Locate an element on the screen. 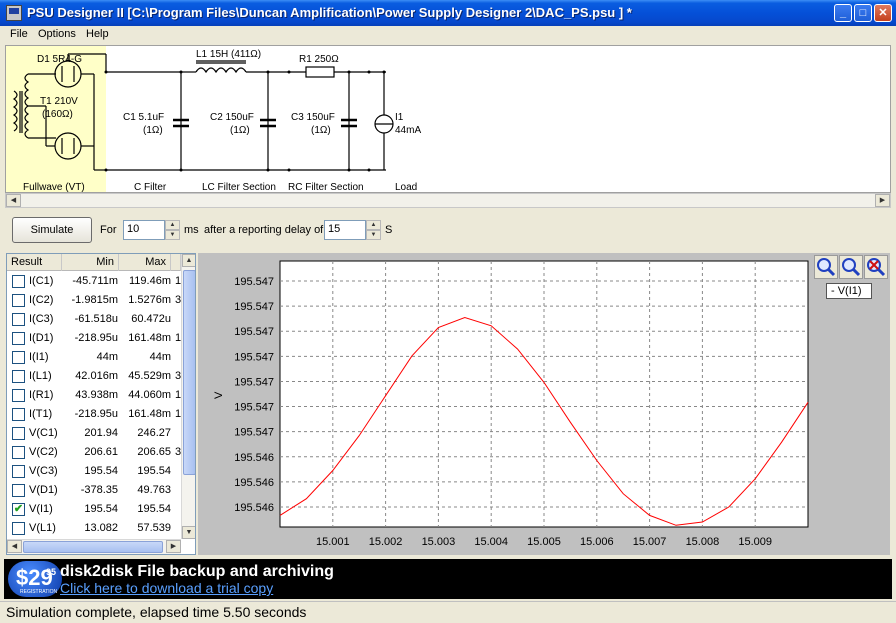 The image size is (896, 623). minimize-icon: _ is located at coordinates (843, 13).